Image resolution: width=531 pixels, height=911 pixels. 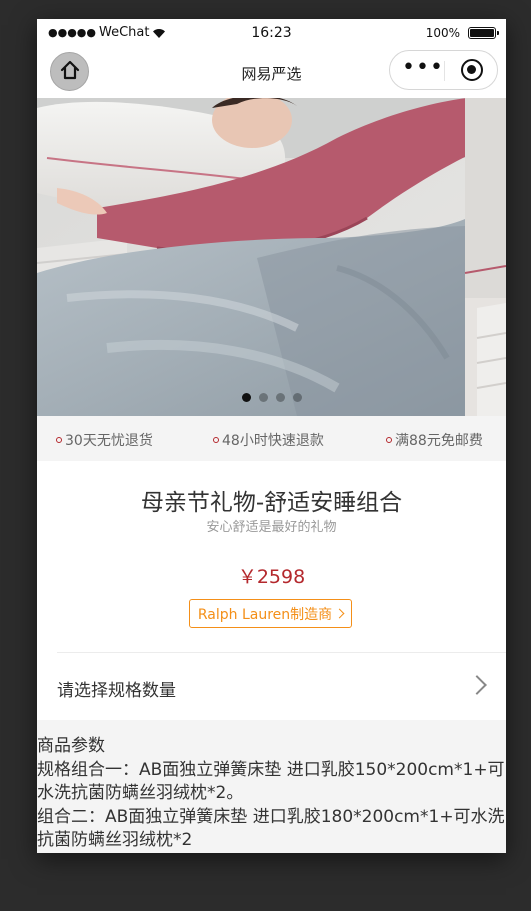 What do you see at coordinates (271, 577) in the screenshot?
I see `product-price: ￥2598` at bounding box center [271, 577].